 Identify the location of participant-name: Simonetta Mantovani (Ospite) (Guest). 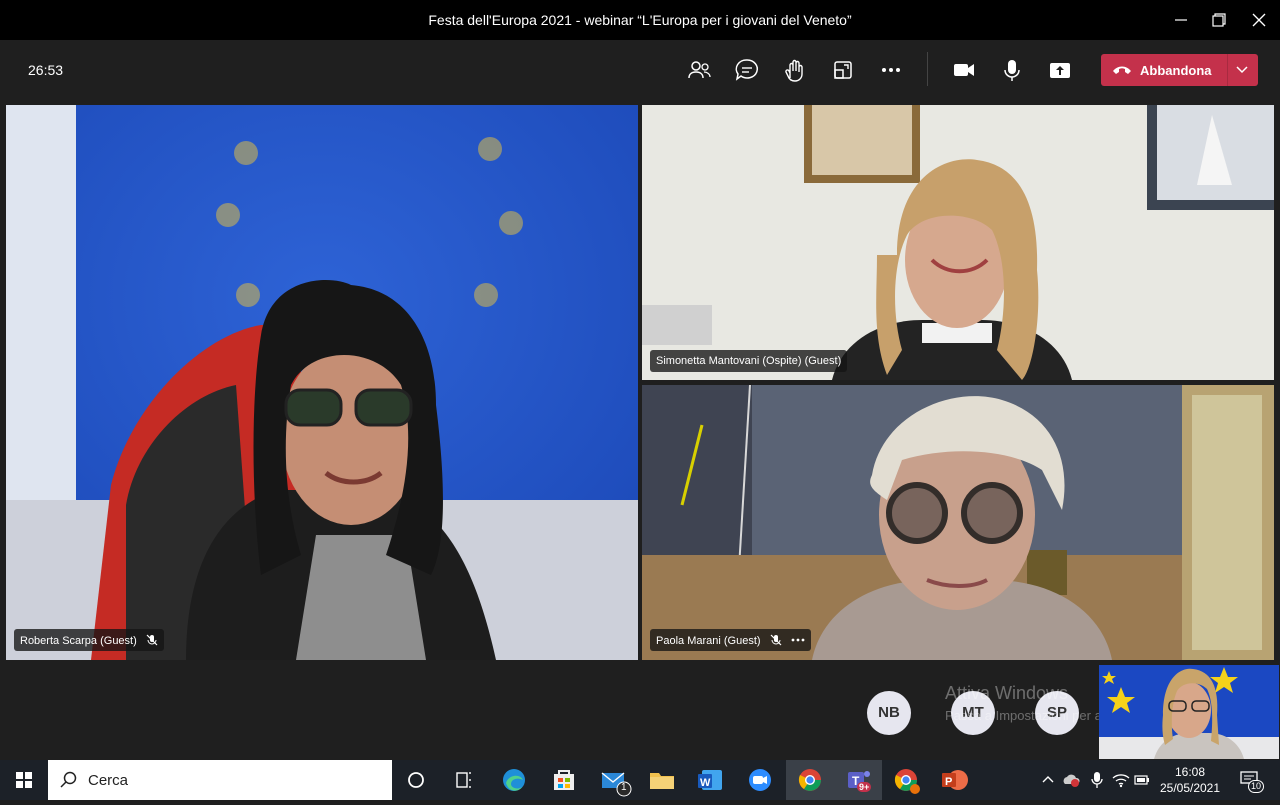
(749, 361).